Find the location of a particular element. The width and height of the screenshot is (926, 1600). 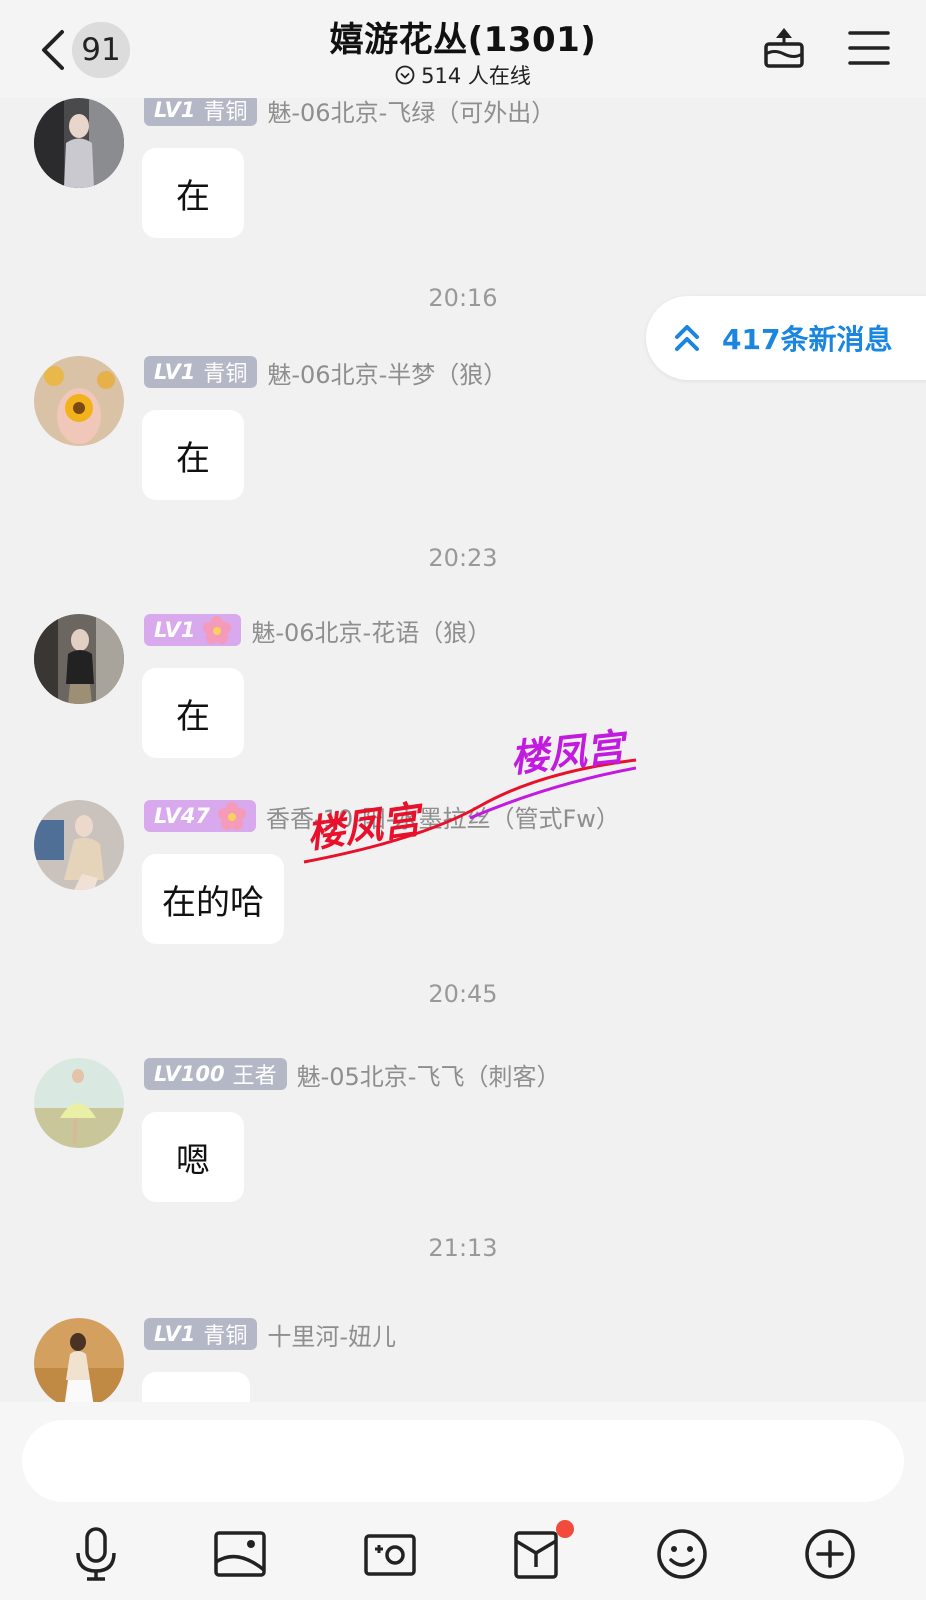

cake-icon is located at coordinates (784, 48).